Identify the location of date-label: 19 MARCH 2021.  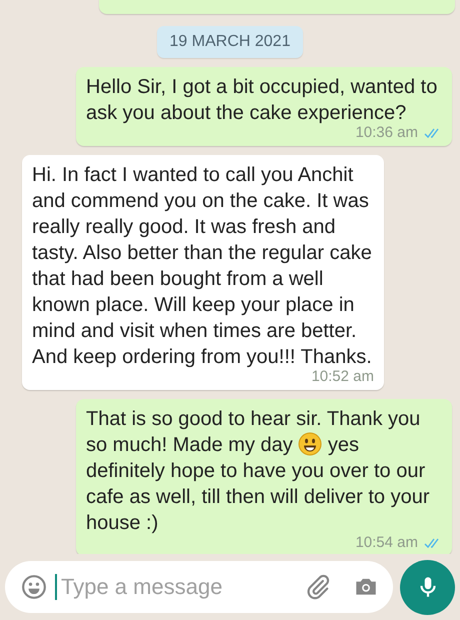
(230, 42).